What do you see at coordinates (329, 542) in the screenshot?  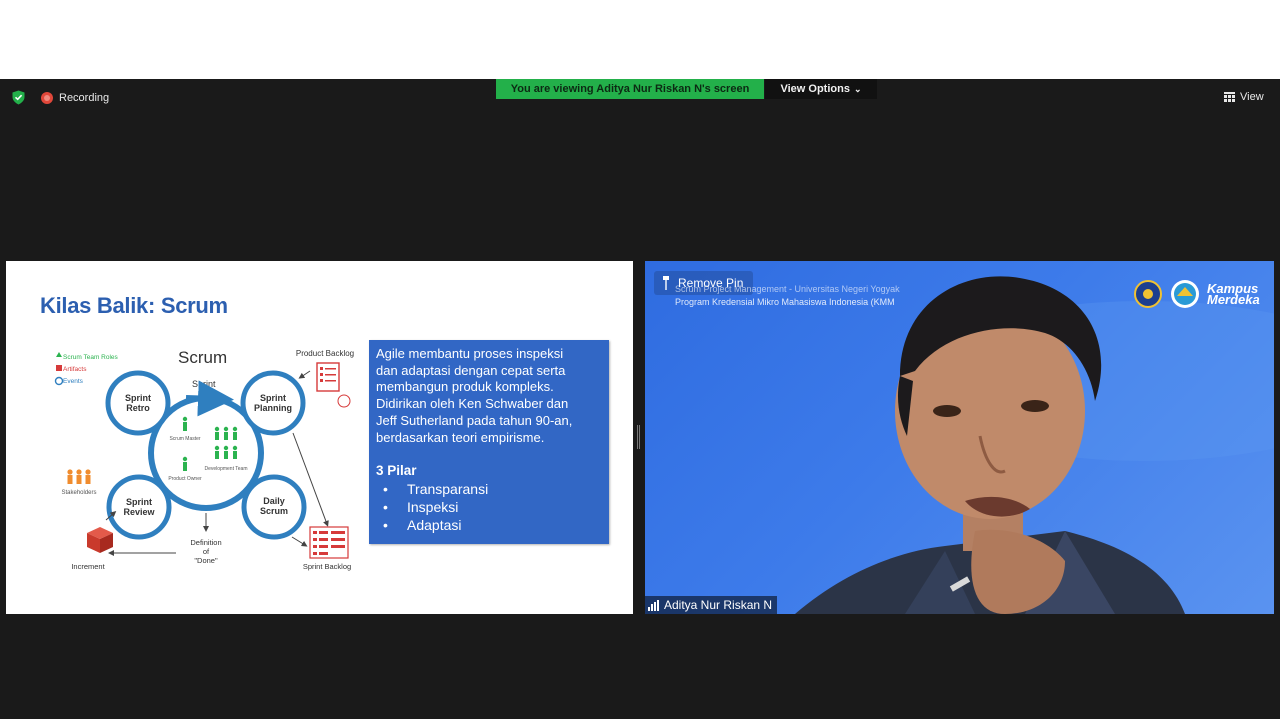 I see `sprint-backlog-icon` at bounding box center [329, 542].